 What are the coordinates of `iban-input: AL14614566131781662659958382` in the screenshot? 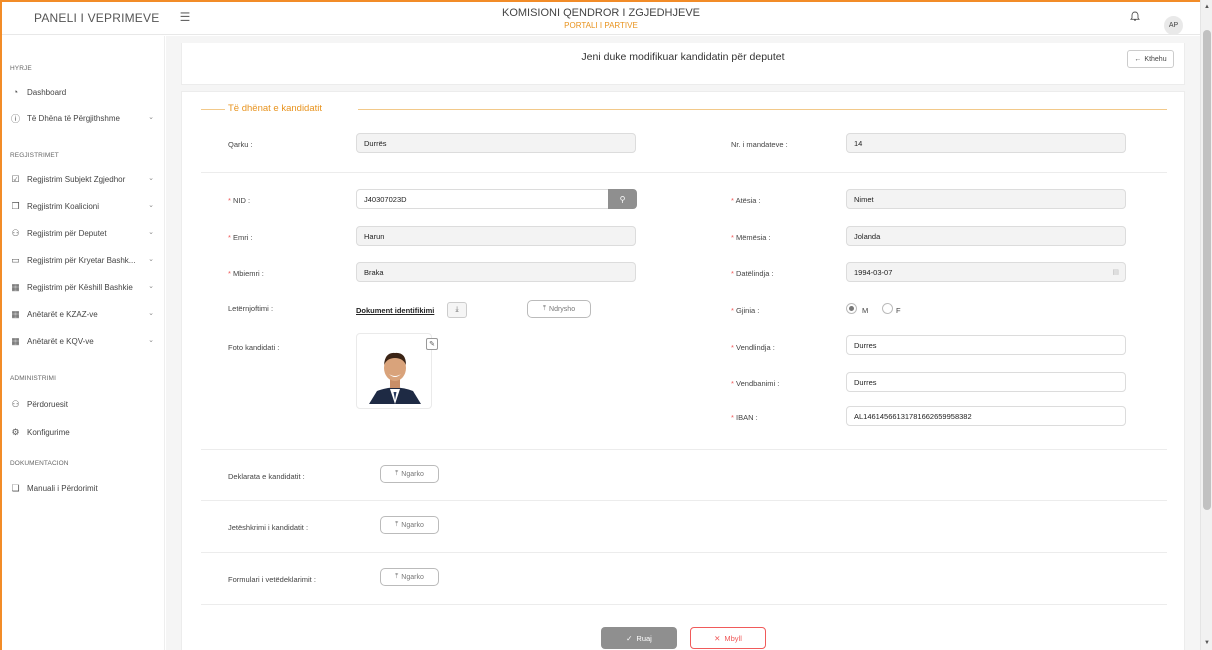 It's located at (986, 416).